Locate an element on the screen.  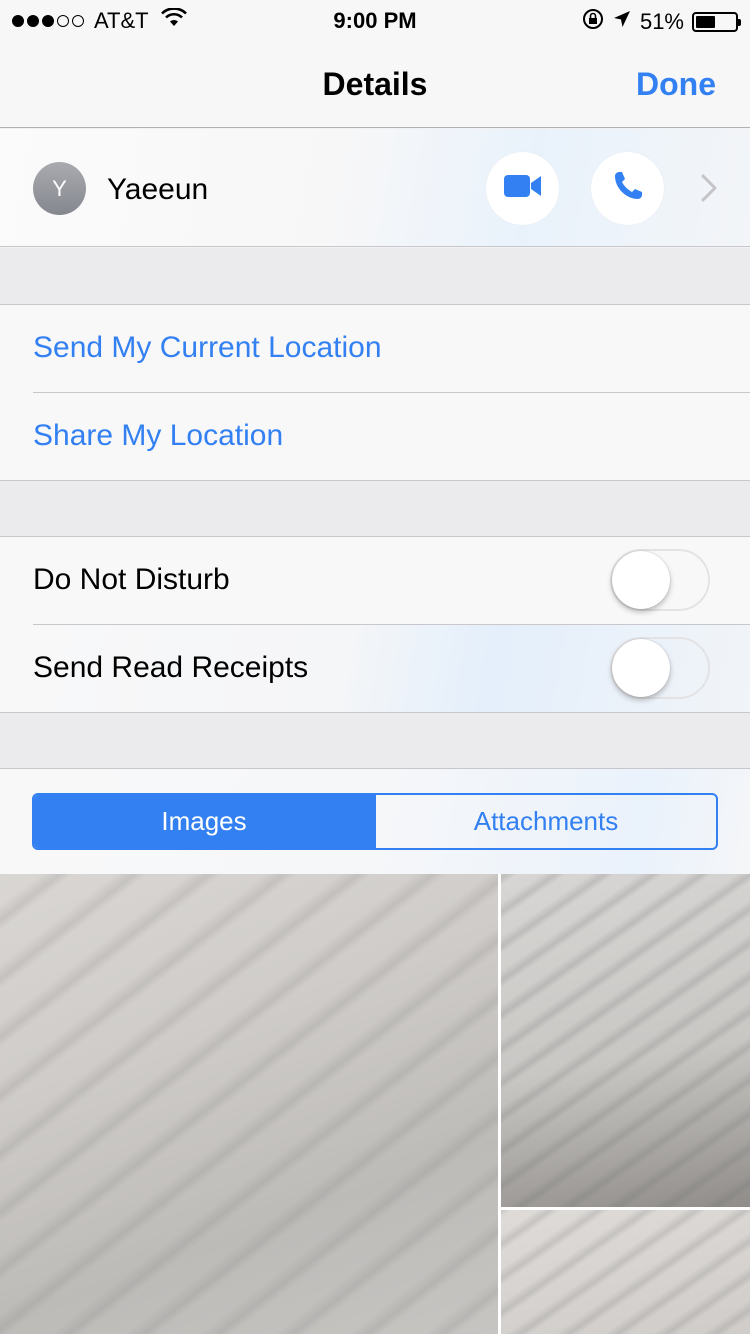
do-not-disturb-label: Do Not Disturb is located at coordinates (131, 579).